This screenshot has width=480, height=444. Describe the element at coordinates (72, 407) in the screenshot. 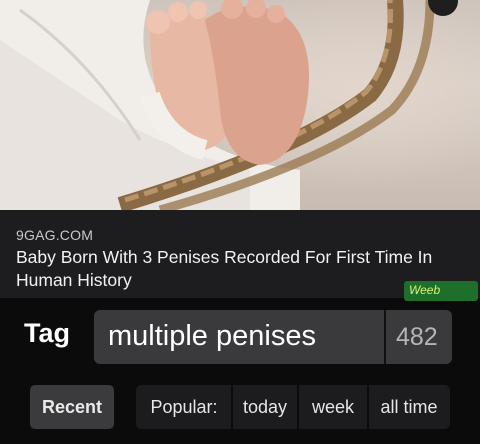

I see `recent-button: Recent` at that location.